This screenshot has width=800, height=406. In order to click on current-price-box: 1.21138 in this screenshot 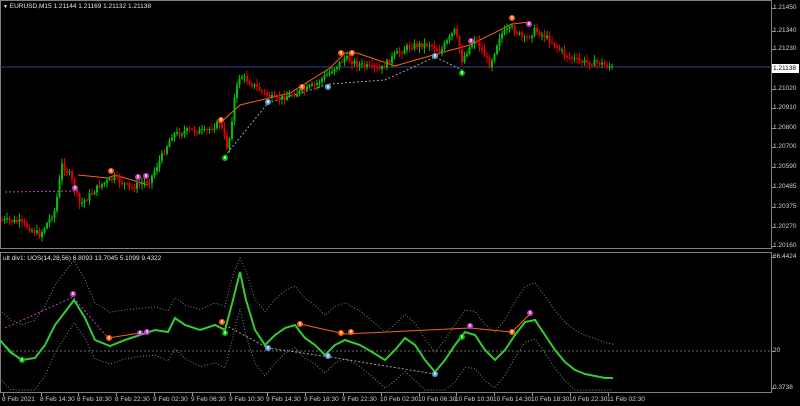, I will do `click(785, 68)`.